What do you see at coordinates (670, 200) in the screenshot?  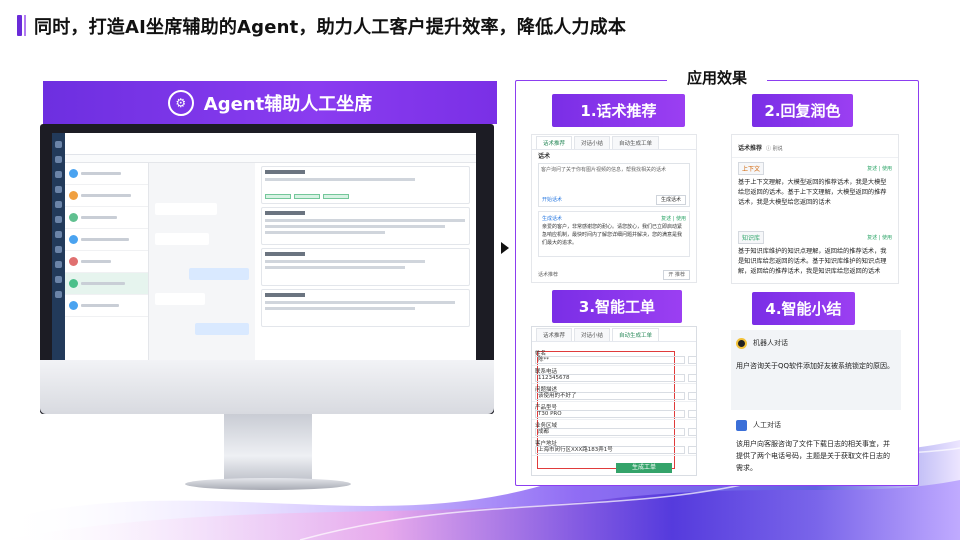 I see `generate-button: 生成话术` at bounding box center [670, 200].